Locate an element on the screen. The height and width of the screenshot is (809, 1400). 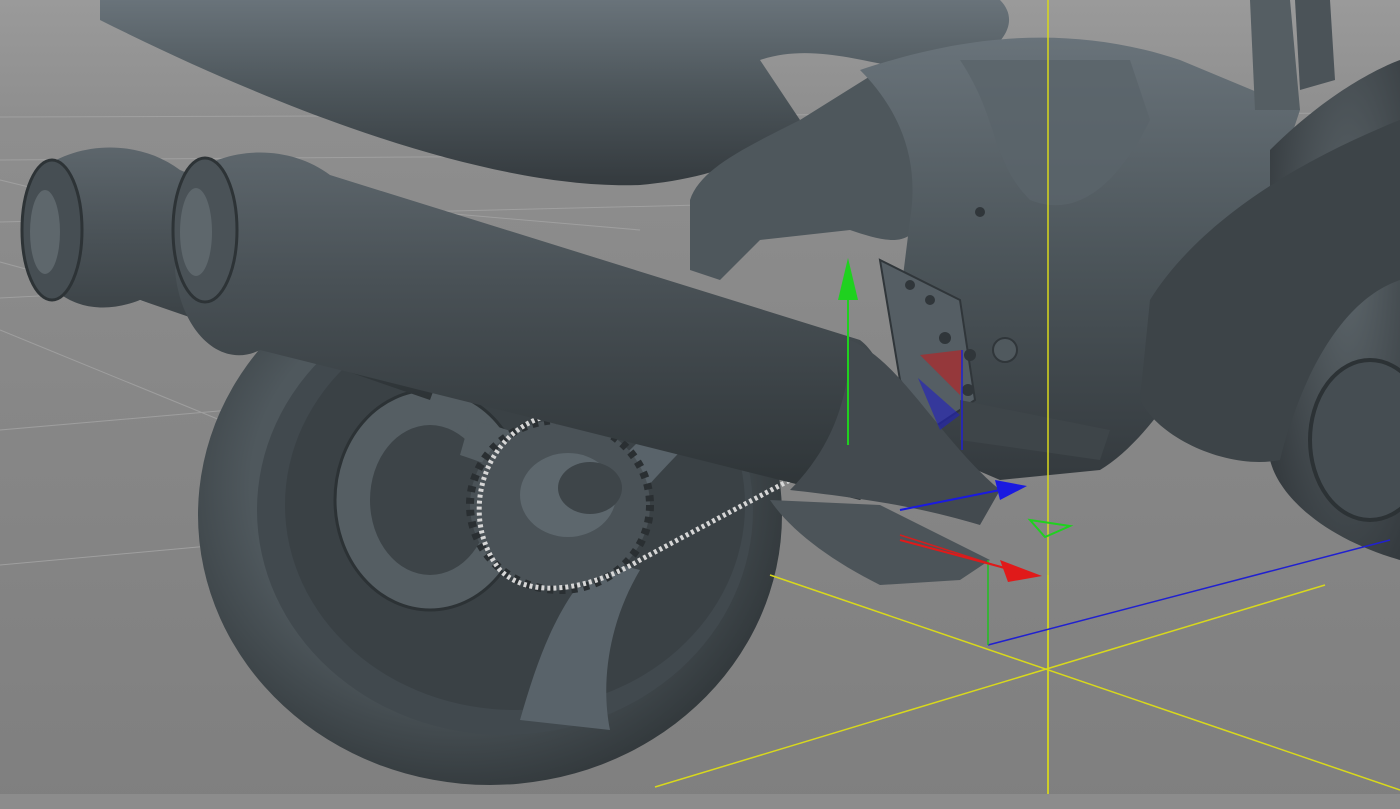
front-fork is located at coordinates (1275, 55).